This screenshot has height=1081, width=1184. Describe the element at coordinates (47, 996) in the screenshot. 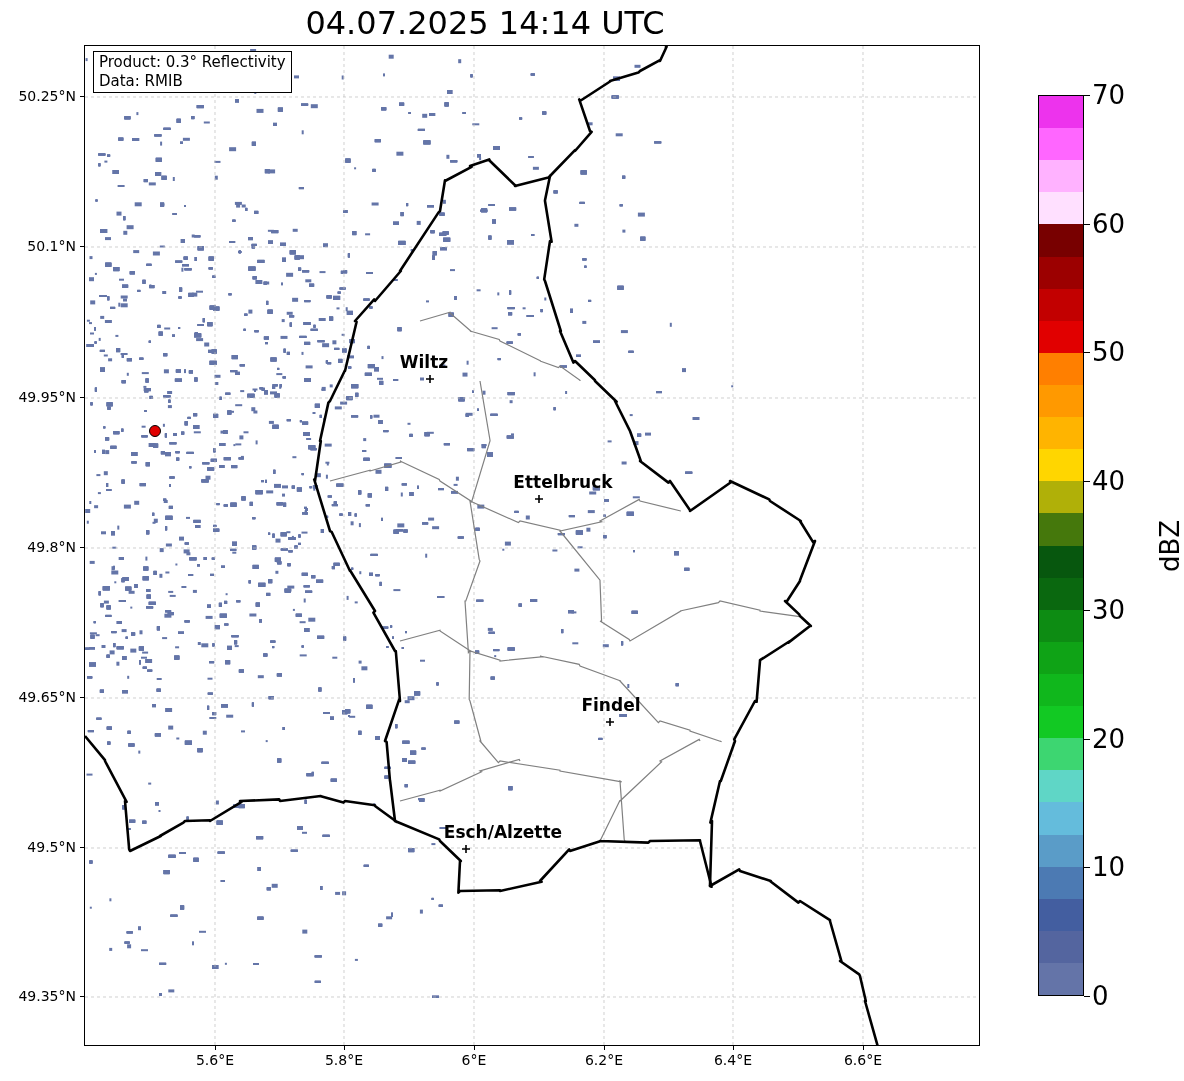

I see `axis-tick-label: 49.35°N` at that location.